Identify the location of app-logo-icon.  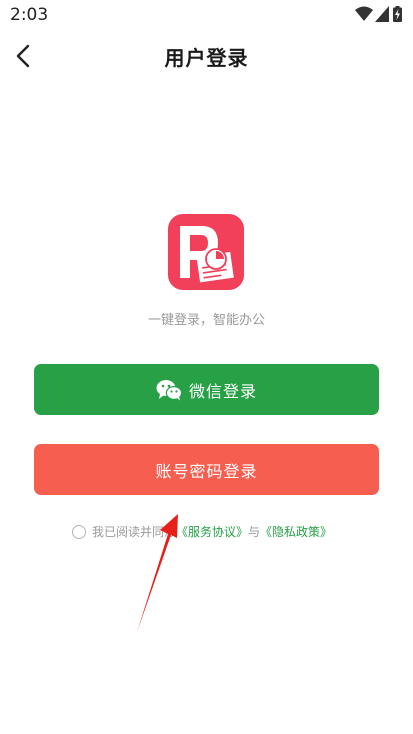
(206, 252).